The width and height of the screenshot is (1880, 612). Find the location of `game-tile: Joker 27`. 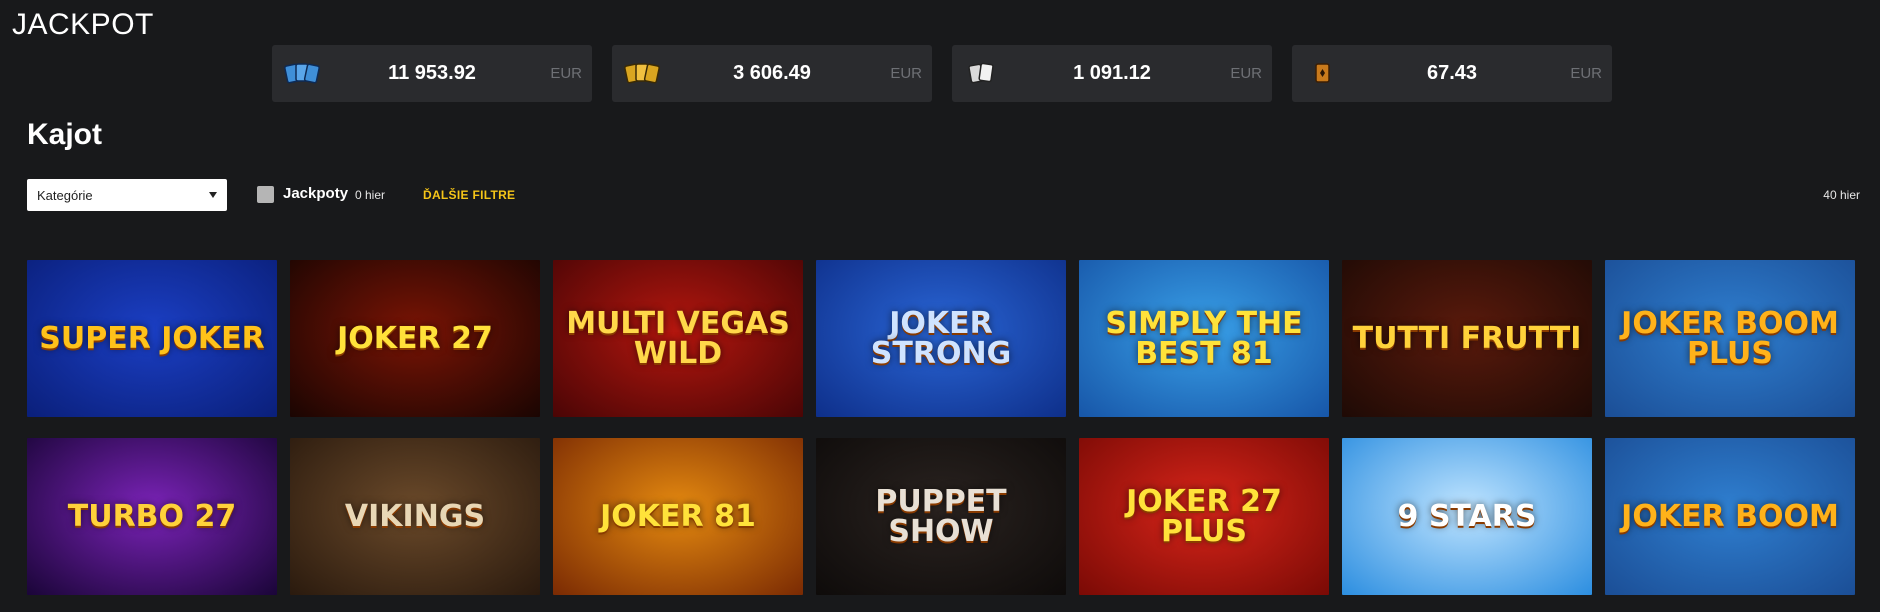

game-tile: Joker 27 is located at coordinates (415, 338).